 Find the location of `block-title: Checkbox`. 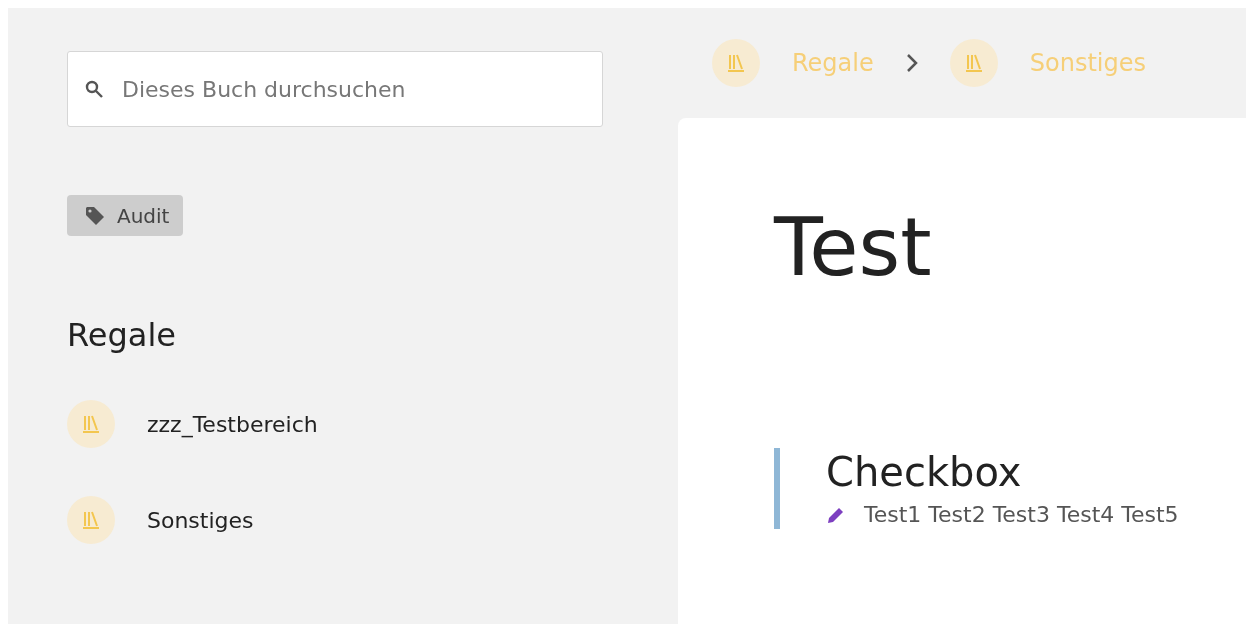

block-title: Checkbox is located at coordinates (924, 472).